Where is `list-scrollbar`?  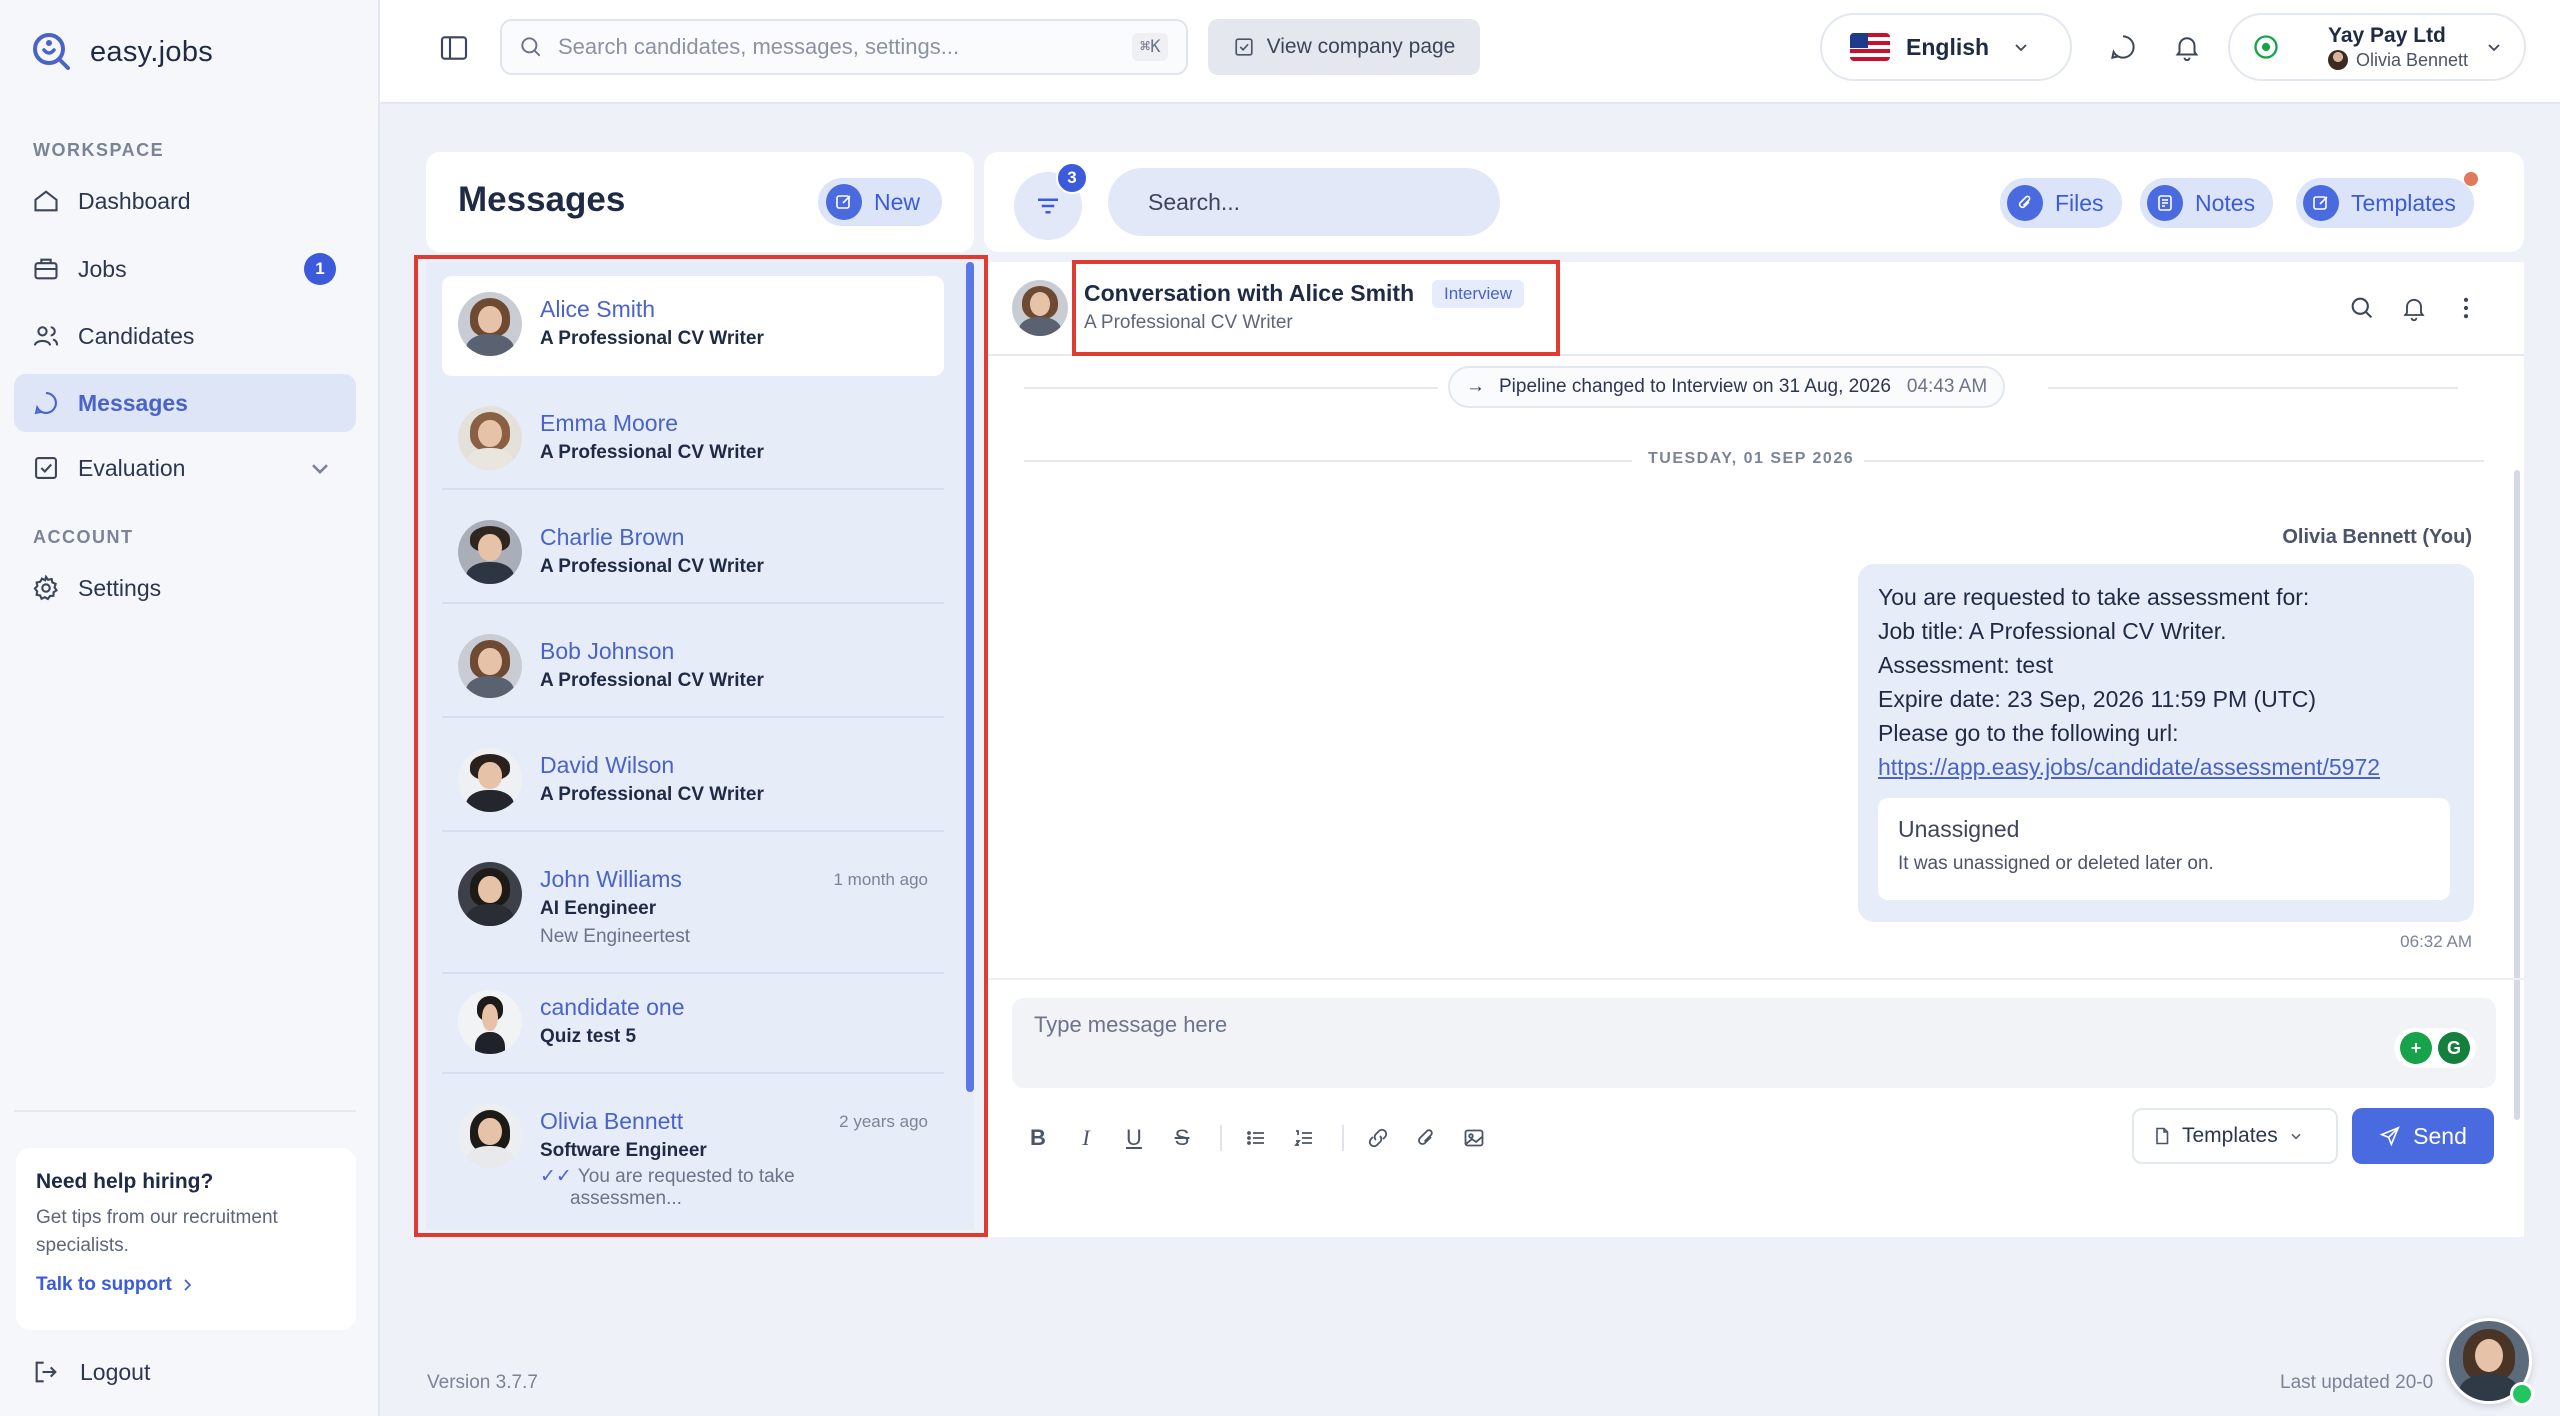
list-scrollbar is located at coordinates (970, 677).